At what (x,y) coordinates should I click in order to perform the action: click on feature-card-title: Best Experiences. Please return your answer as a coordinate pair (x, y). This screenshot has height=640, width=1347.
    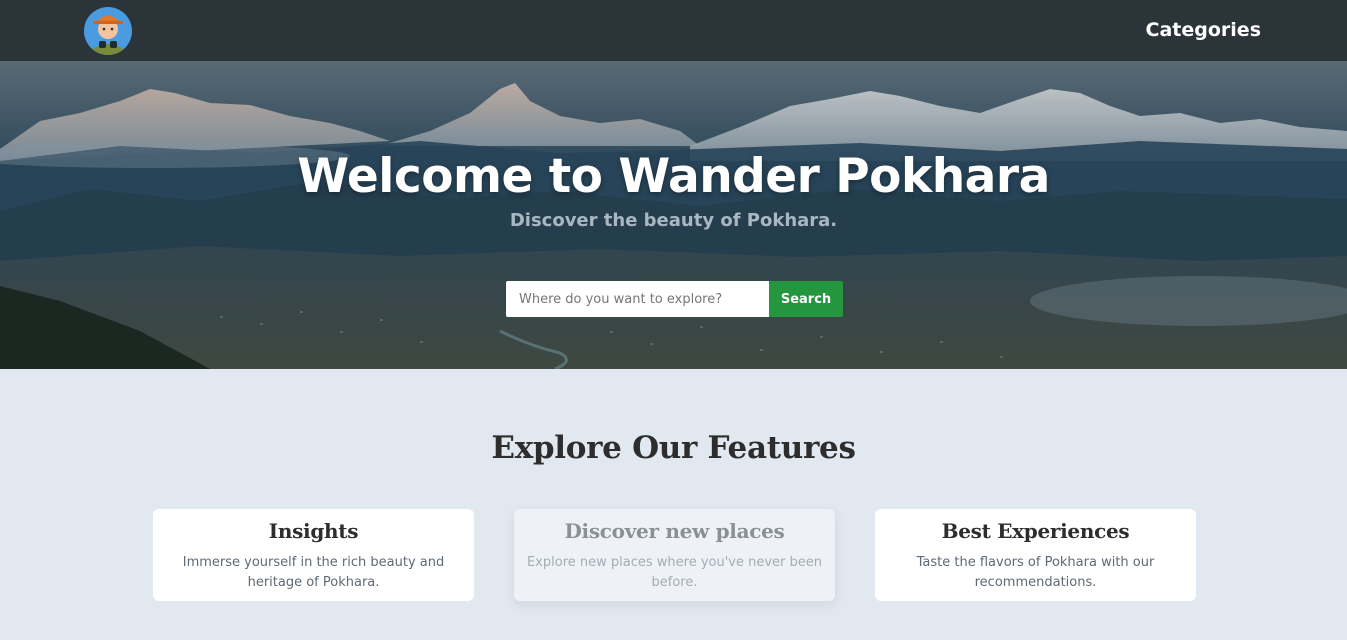
    Looking at the image, I should click on (1035, 531).